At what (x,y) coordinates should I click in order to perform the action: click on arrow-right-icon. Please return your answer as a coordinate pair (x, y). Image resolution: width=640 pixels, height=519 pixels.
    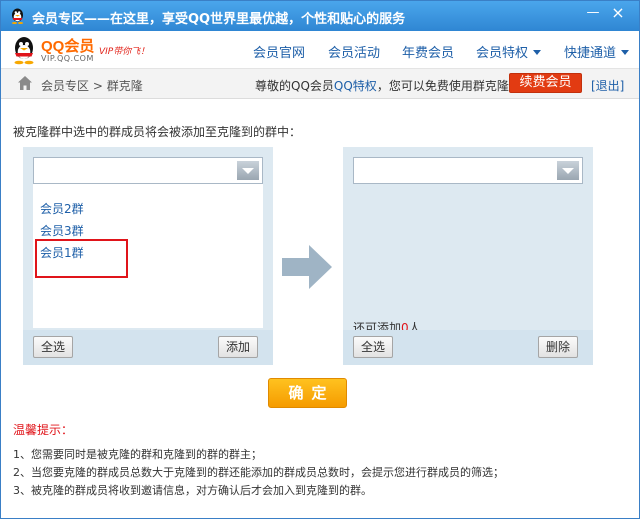
    Looking at the image, I should click on (307, 267).